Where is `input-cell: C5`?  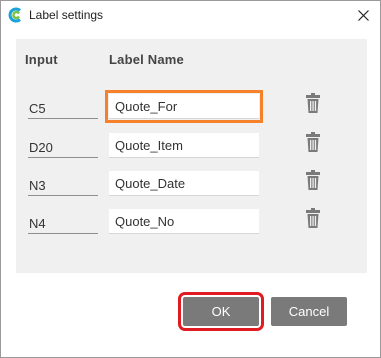 input-cell: C5 is located at coordinates (63, 109).